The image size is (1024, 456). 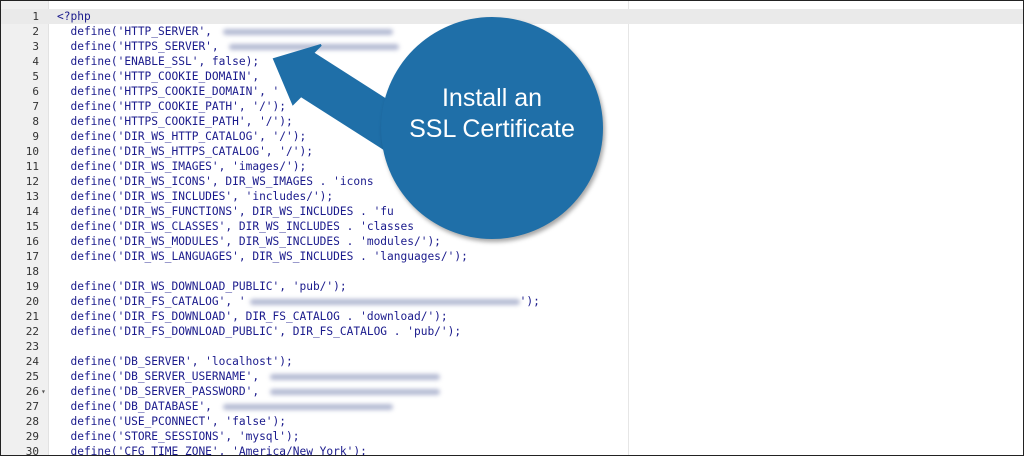 I want to click on callout-line-1: Install an, so click(x=492, y=98).